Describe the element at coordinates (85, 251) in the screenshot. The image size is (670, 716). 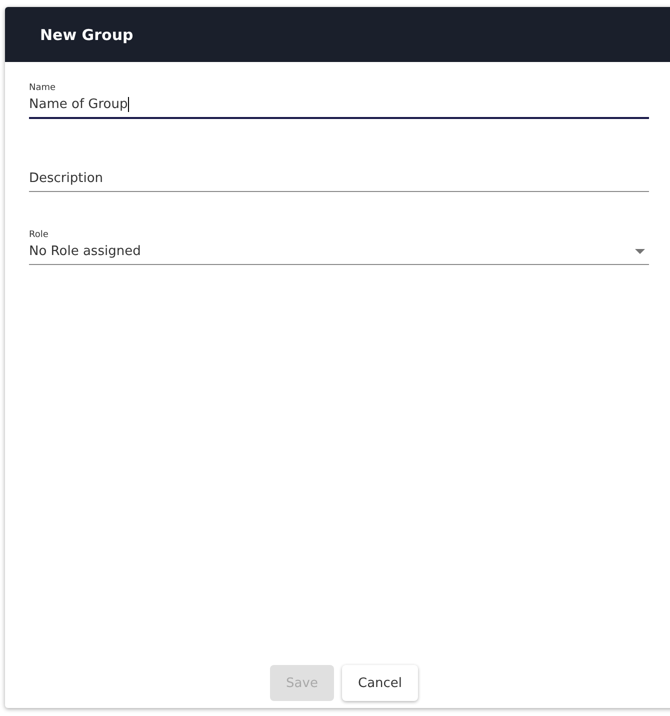
I see `field-value: No Role assigned` at that location.